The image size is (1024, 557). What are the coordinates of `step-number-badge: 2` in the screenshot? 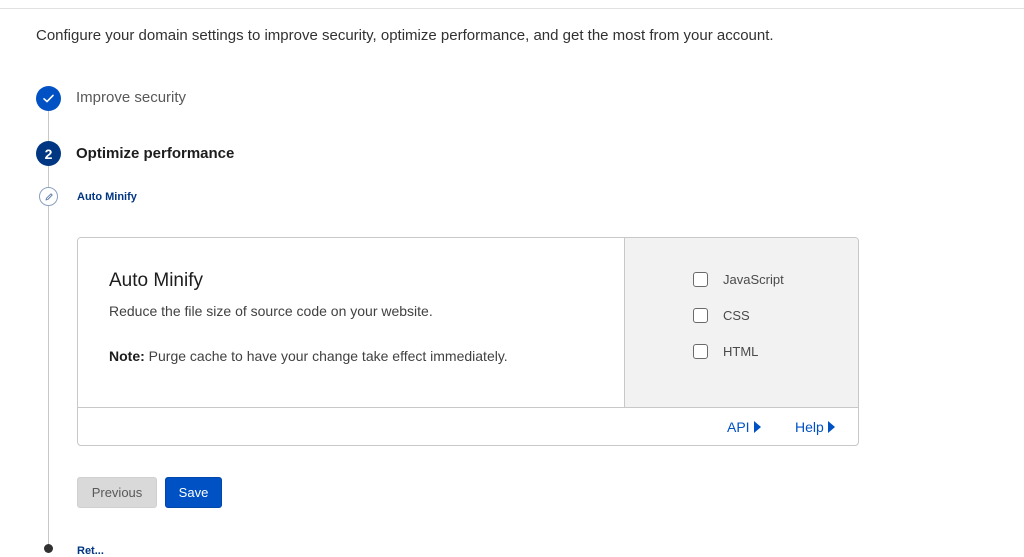 It's located at (48, 153).